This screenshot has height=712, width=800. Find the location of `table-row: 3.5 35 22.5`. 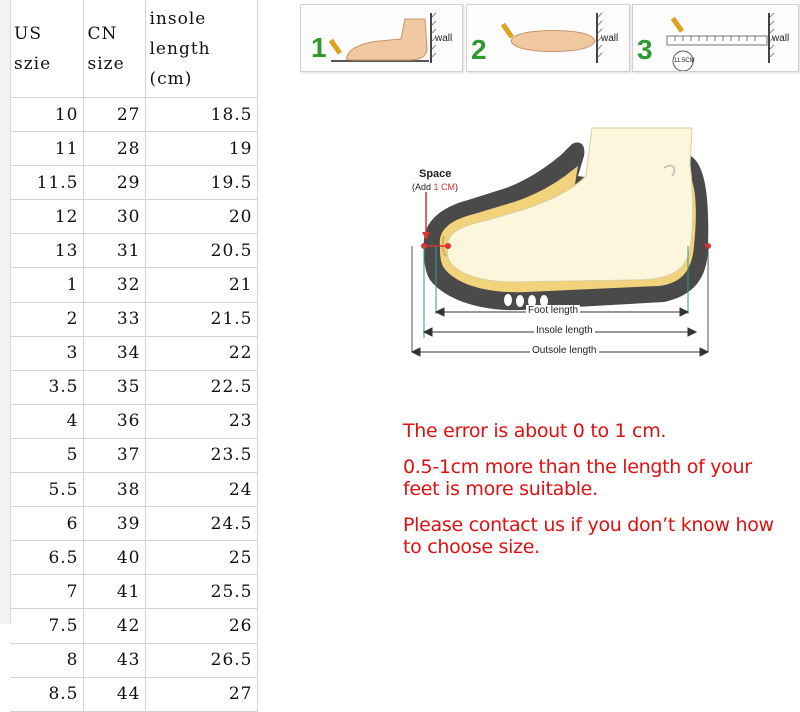

table-row: 3.5 35 22.5 is located at coordinates (134, 387).